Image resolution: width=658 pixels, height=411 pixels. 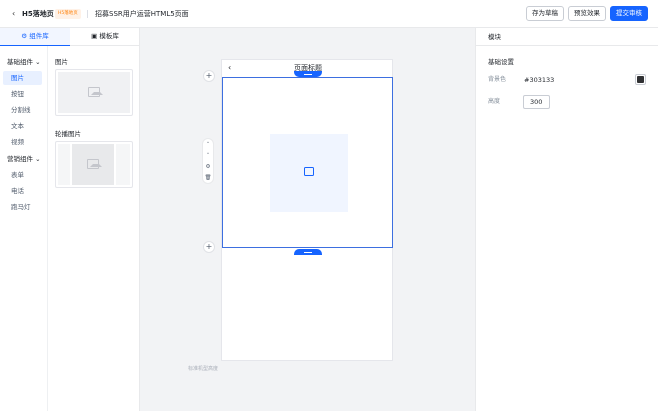 I want to click on carousel-slide-right, so click(x=123, y=164).